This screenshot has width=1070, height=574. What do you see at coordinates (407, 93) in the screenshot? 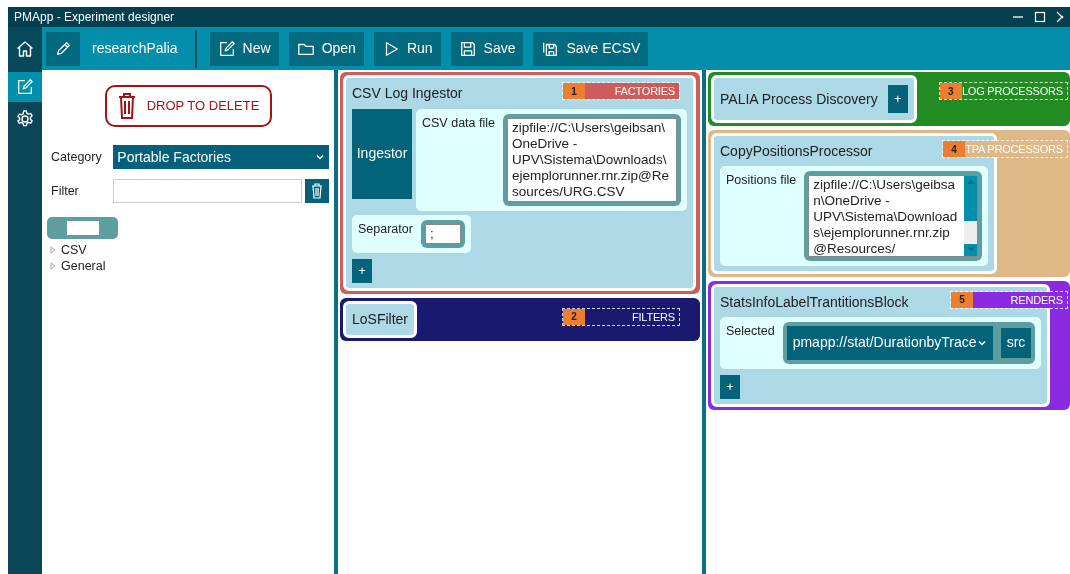
I see `block-title: CSV Log Ingestor` at bounding box center [407, 93].